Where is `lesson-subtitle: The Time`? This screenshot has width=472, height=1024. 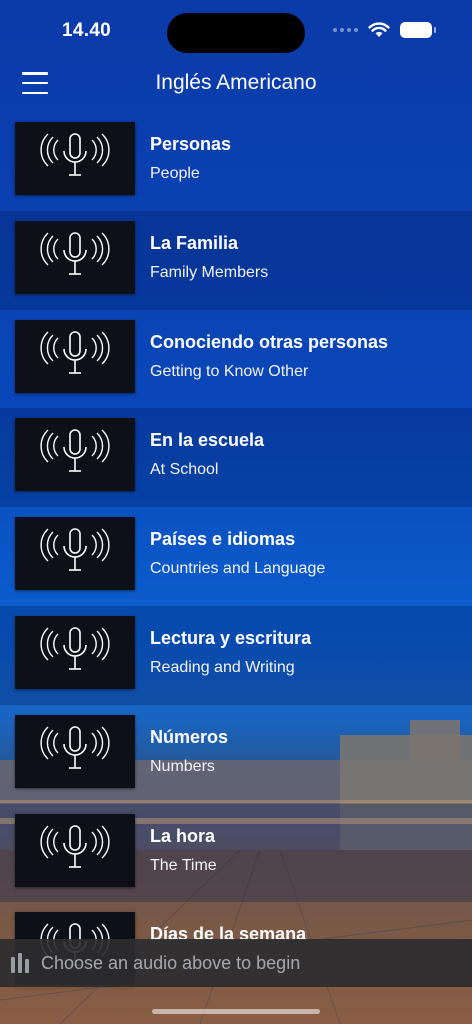
lesson-subtitle: The Time is located at coordinates (183, 865).